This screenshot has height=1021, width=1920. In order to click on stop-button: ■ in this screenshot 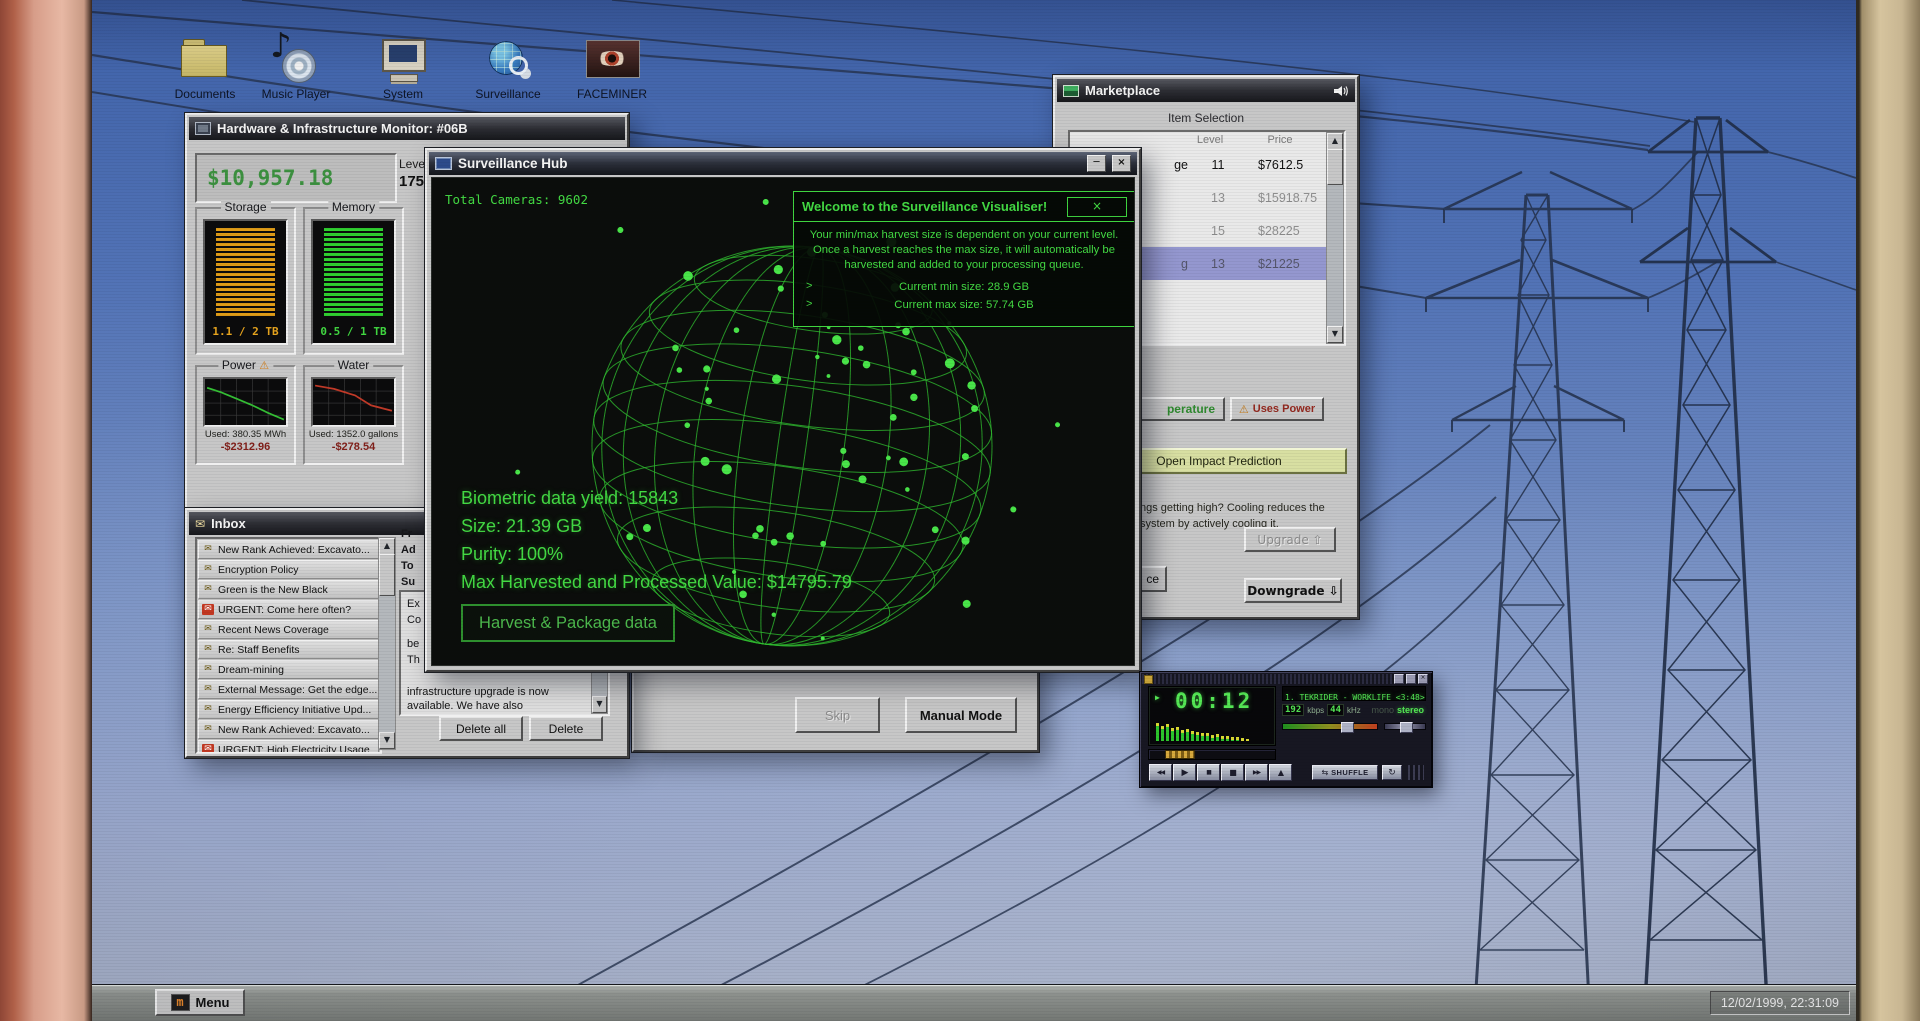, I will do `click(1232, 772)`.